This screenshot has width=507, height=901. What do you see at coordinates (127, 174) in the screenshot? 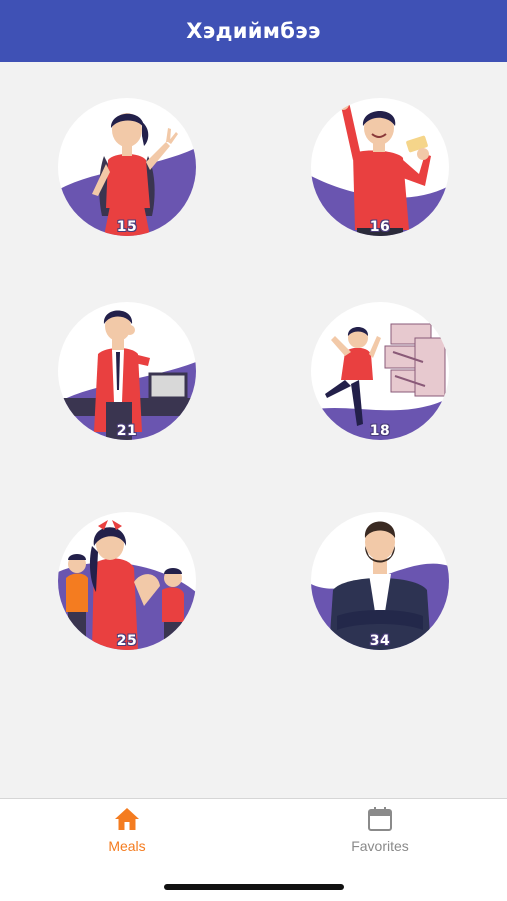
I see `girl-backpack-illustration` at bounding box center [127, 174].